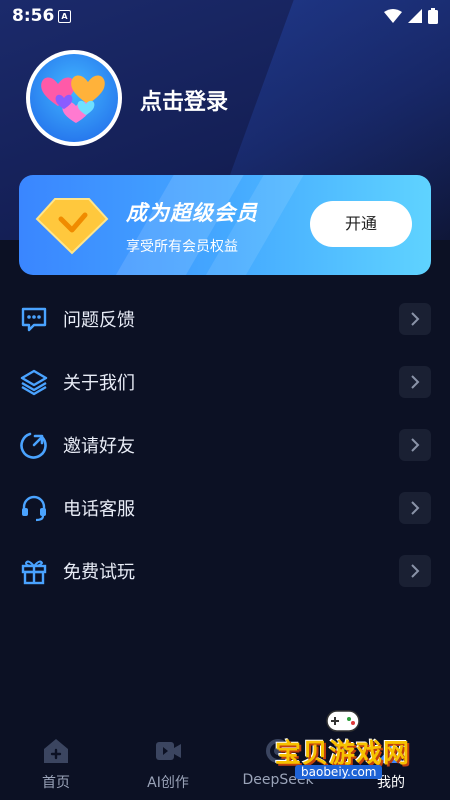 The width and height of the screenshot is (450, 800). What do you see at coordinates (99, 383) in the screenshot?
I see `menu-label: 关于我们` at bounding box center [99, 383].